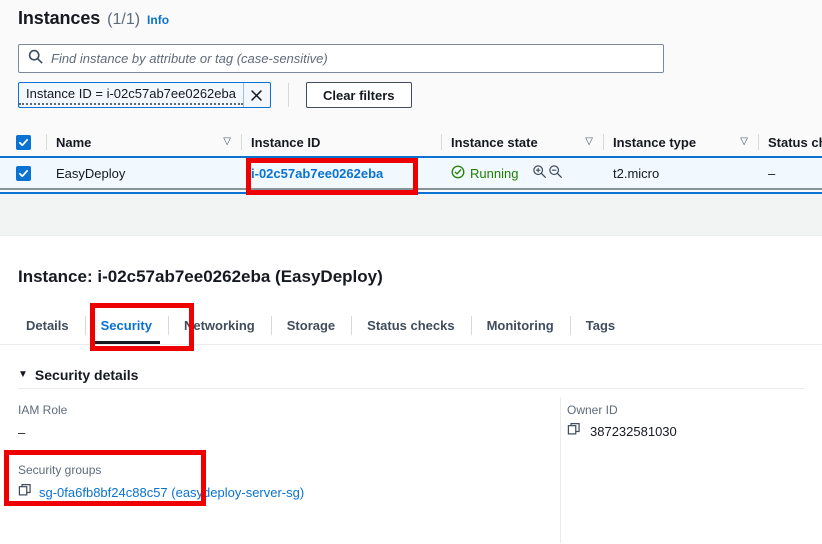  What do you see at coordinates (592, 410) in the screenshot?
I see `owner-id-label: Owner ID` at bounding box center [592, 410].